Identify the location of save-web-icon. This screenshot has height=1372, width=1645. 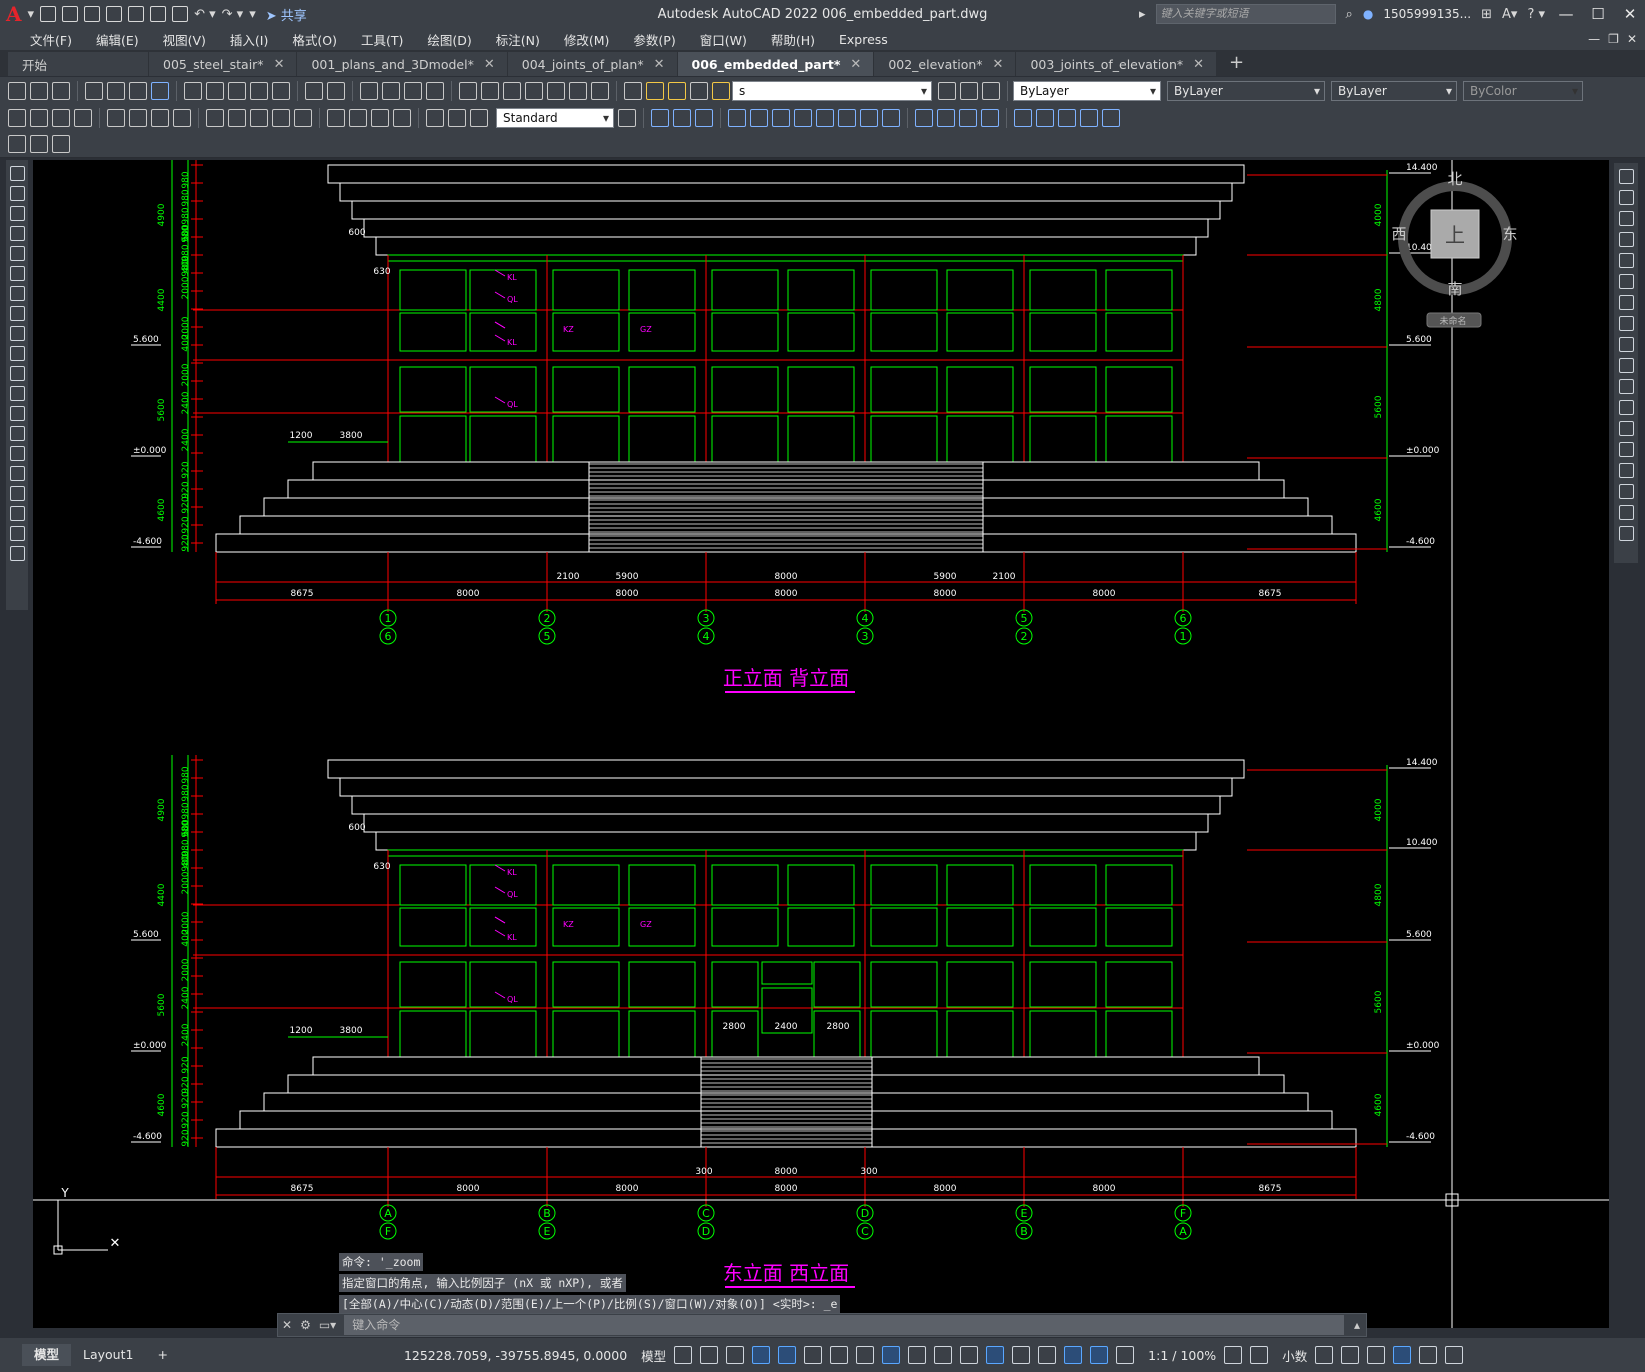
(158, 14).